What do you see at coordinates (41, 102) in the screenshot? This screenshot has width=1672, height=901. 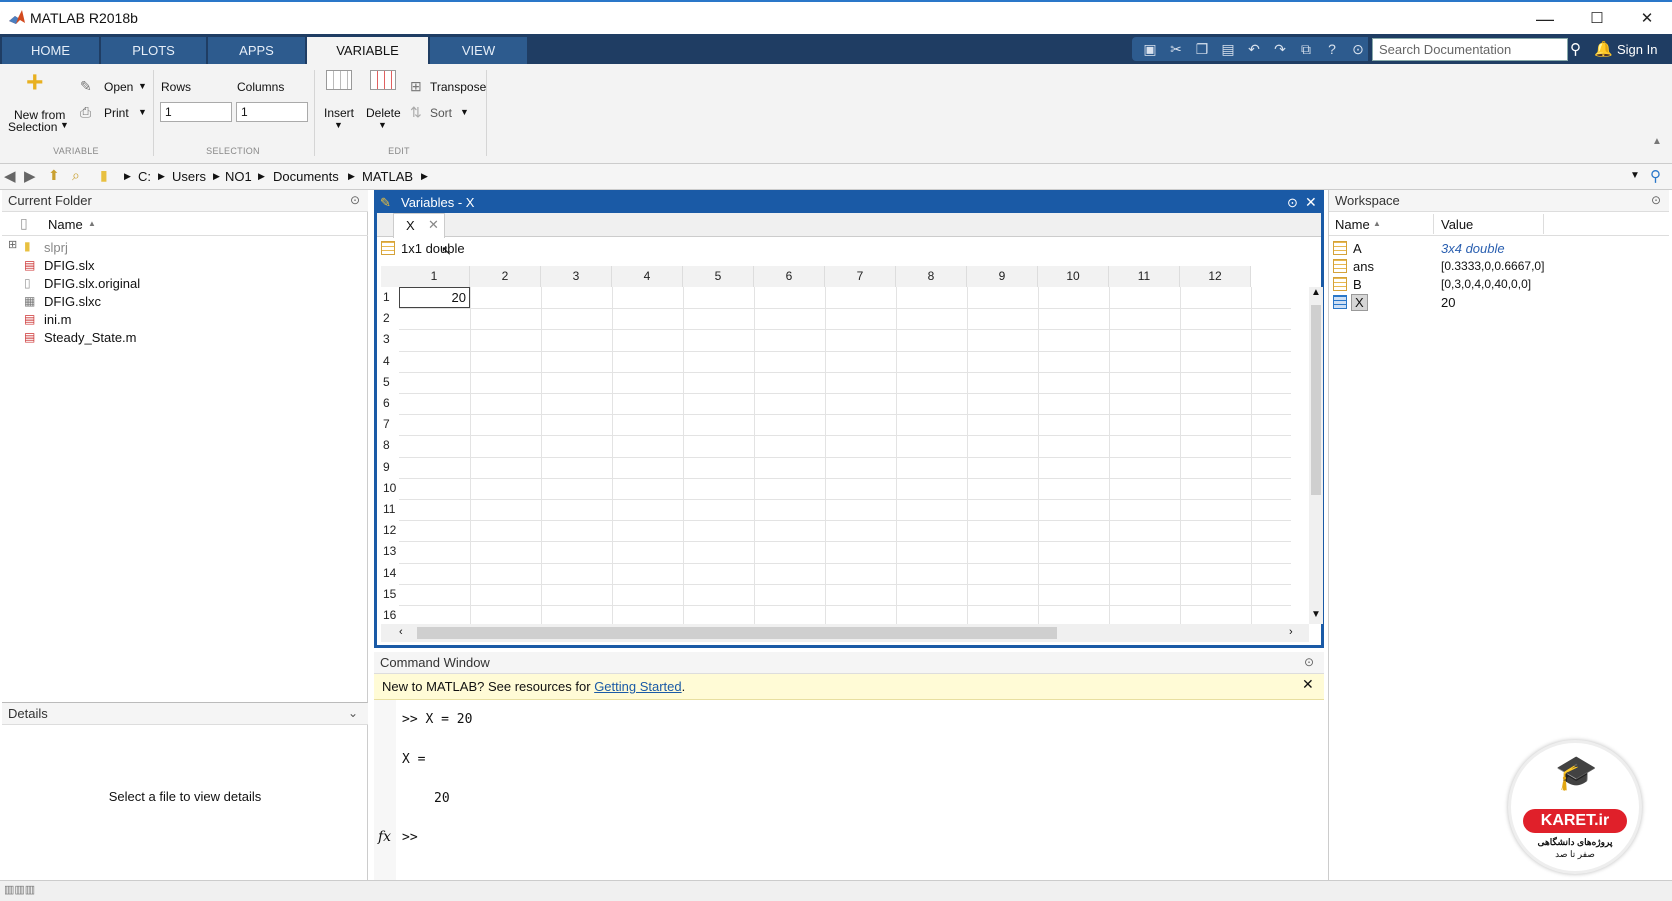 I see `new-from-selection-button: + New from Selection ▼` at bounding box center [41, 102].